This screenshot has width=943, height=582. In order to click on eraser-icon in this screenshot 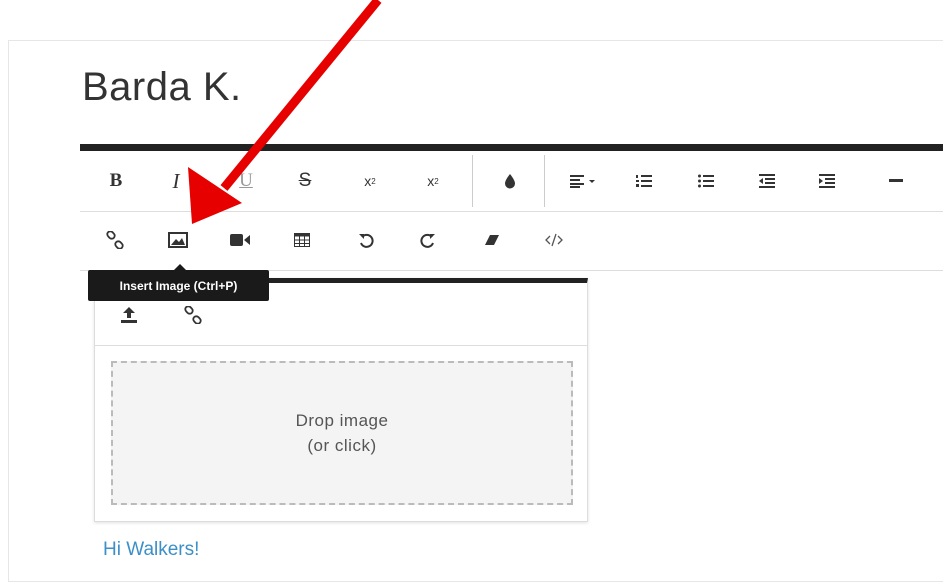, I will do `click(492, 240)`.